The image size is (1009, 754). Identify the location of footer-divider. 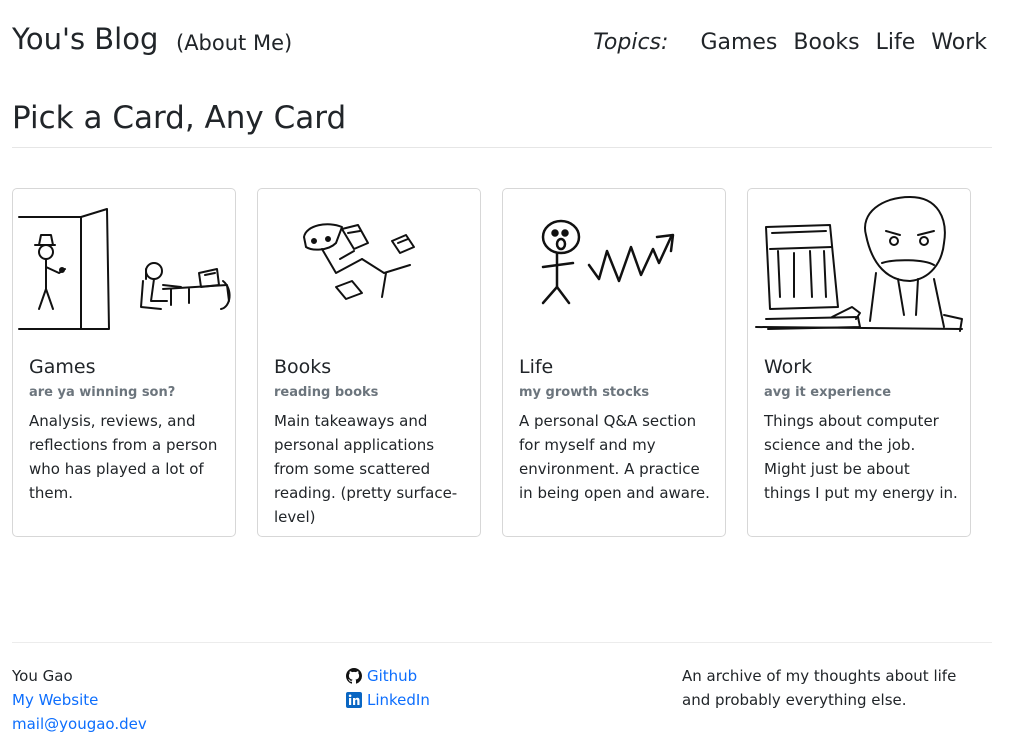
(502, 642).